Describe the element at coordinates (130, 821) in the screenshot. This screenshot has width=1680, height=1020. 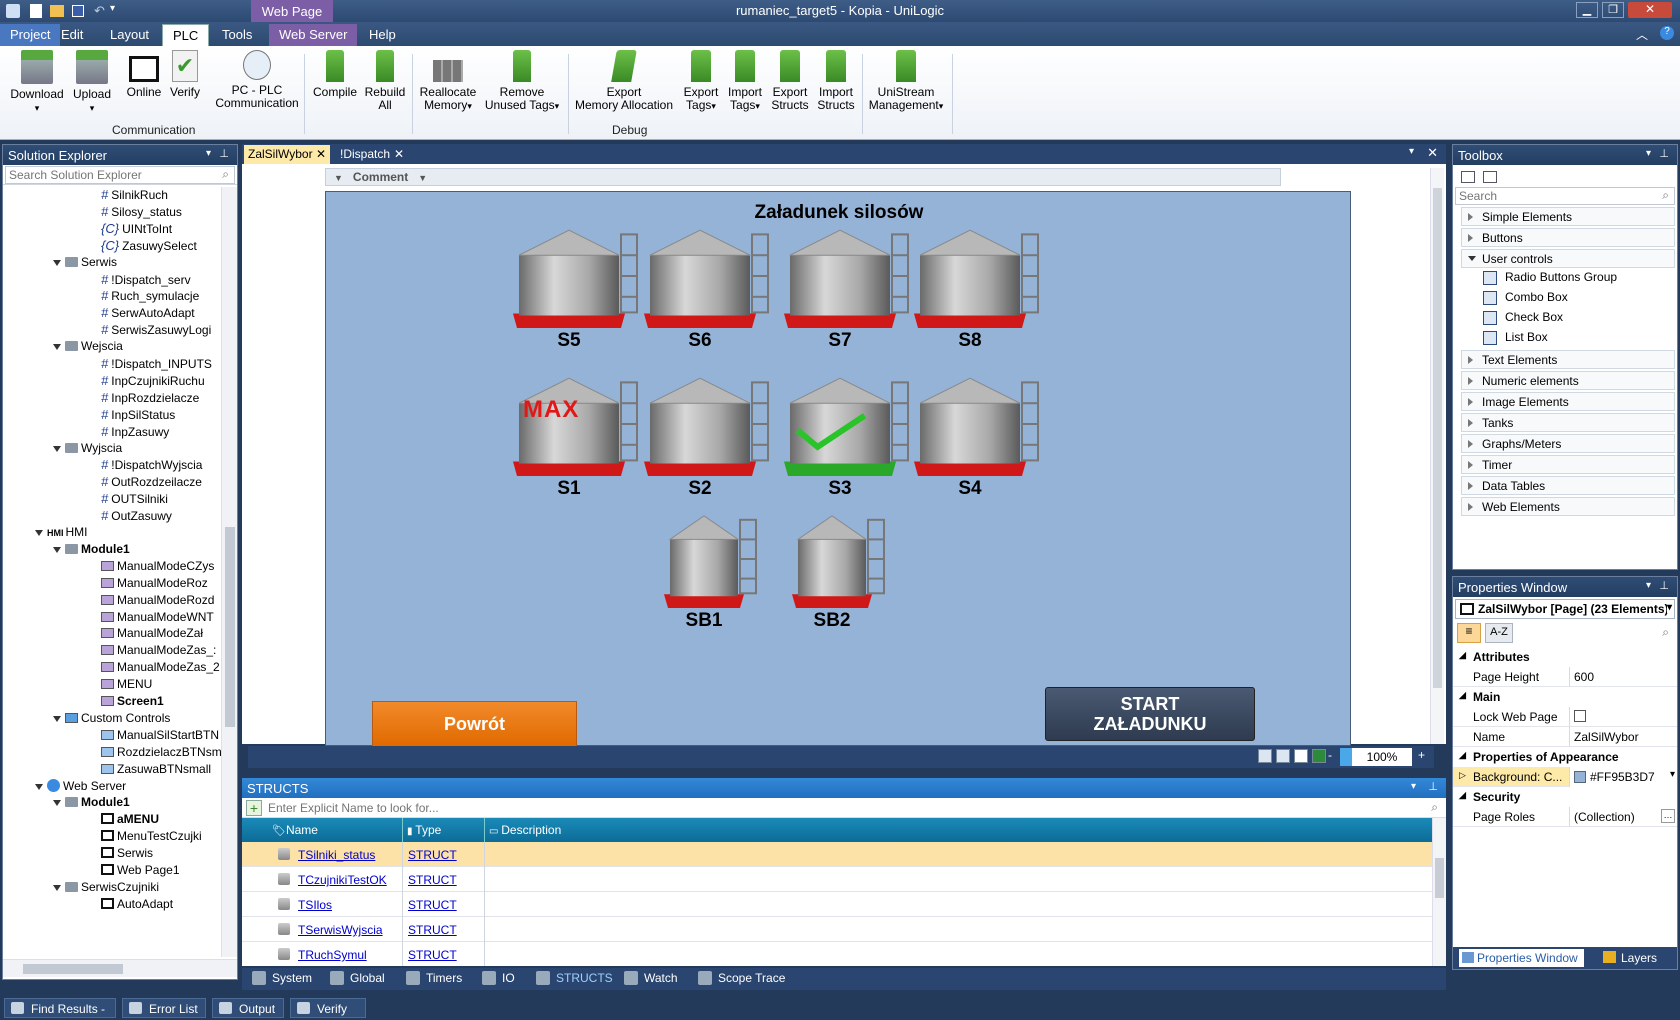
I see `tree-item: aMENU` at that location.